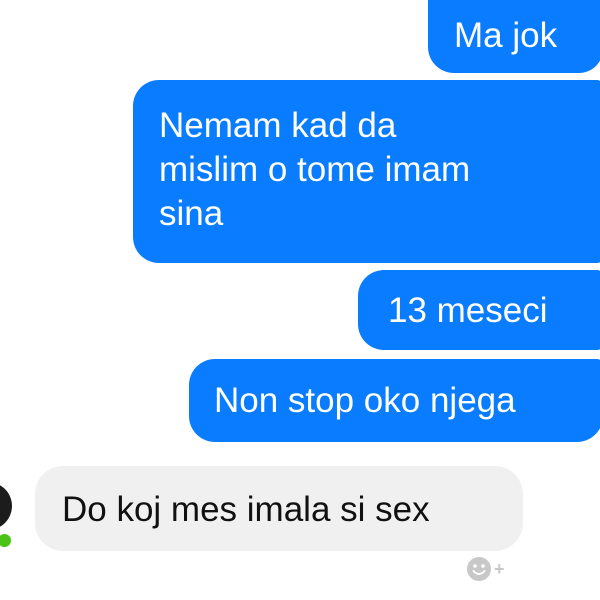 The width and height of the screenshot is (600, 600). I want to click on add-reaction-button: +, so click(485, 569).